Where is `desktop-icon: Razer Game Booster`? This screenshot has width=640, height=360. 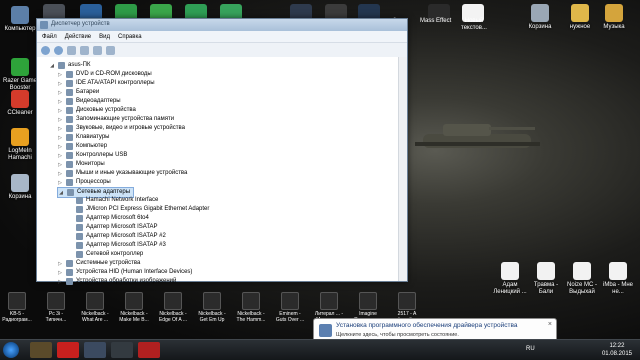
desktop-icon: Razer Game Booster is located at coordinates (20, 75).